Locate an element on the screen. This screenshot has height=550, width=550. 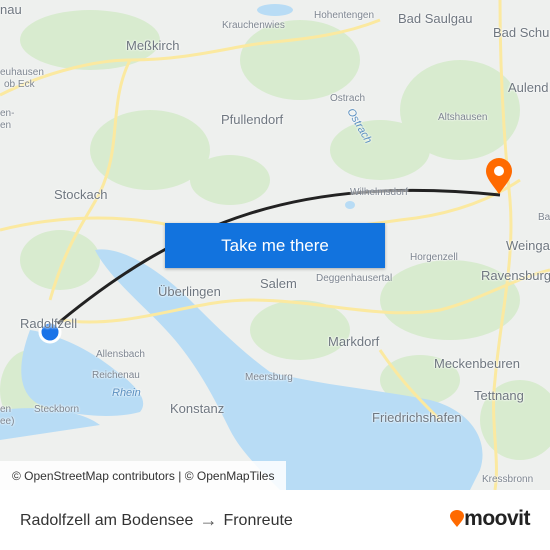
map-label: Salem is located at coordinates (278, 283).